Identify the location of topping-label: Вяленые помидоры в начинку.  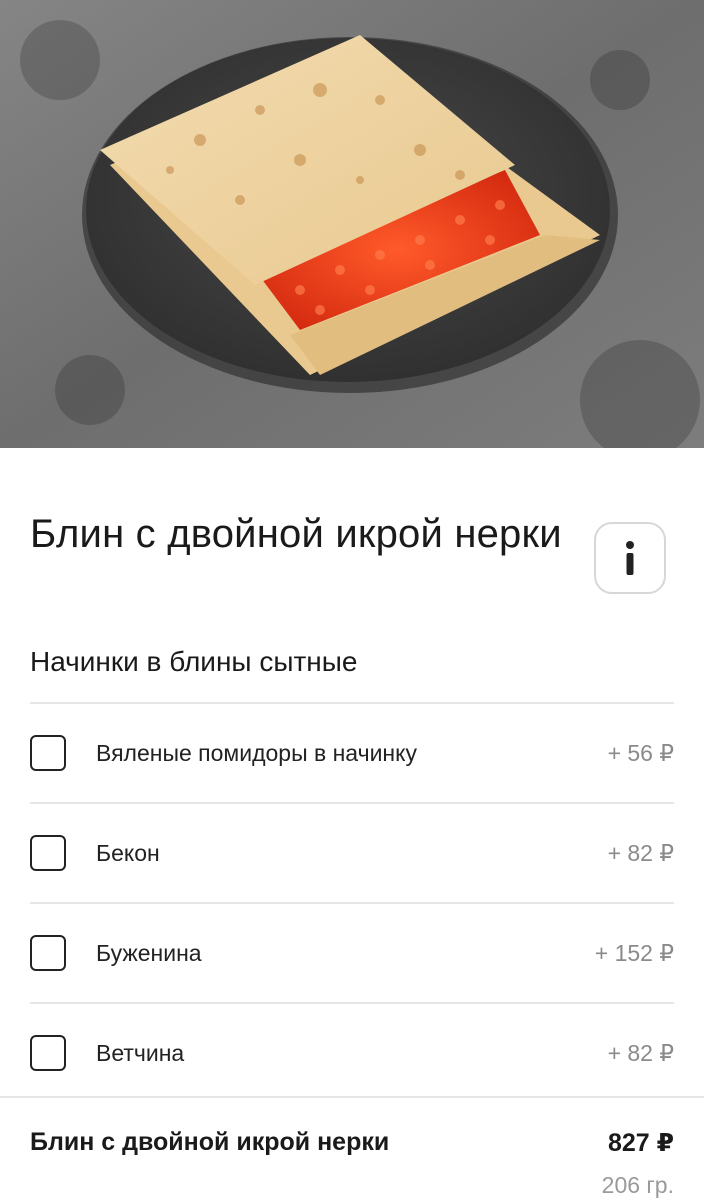
(256, 752).